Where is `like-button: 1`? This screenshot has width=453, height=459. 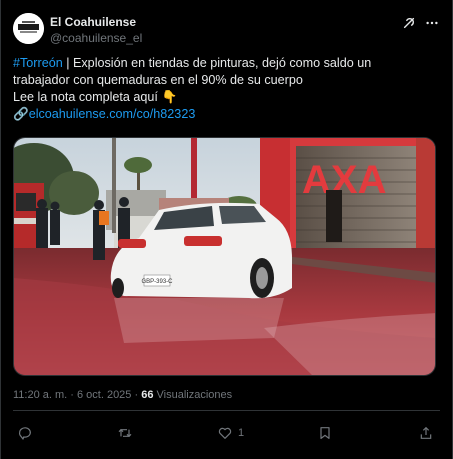
like-button: 1 is located at coordinates (230, 433).